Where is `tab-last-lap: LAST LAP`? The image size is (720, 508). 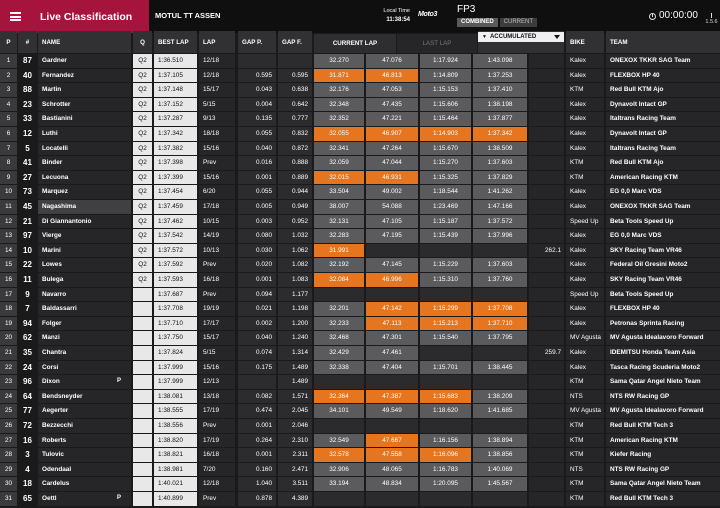 tab-last-lap: LAST LAP is located at coordinates (437, 43).